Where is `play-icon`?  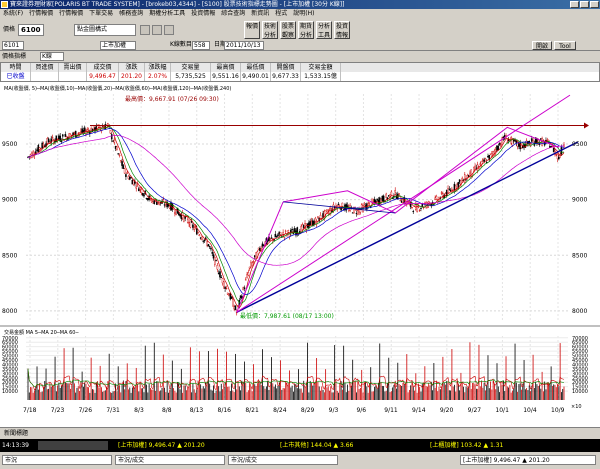
play-icon is located at coordinates (145, 30).